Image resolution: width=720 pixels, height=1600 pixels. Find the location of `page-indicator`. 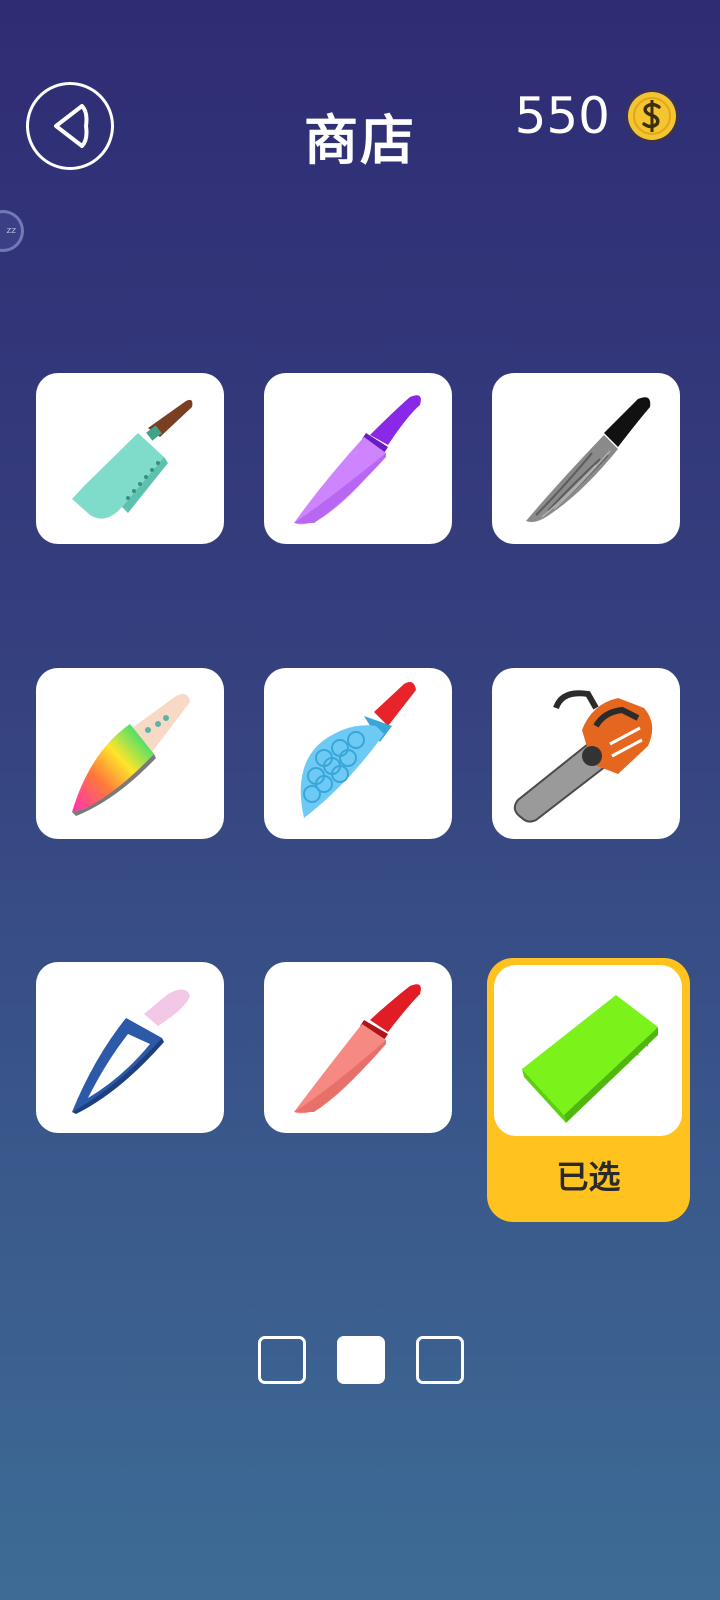

page-indicator is located at coordinates (361, 1360).